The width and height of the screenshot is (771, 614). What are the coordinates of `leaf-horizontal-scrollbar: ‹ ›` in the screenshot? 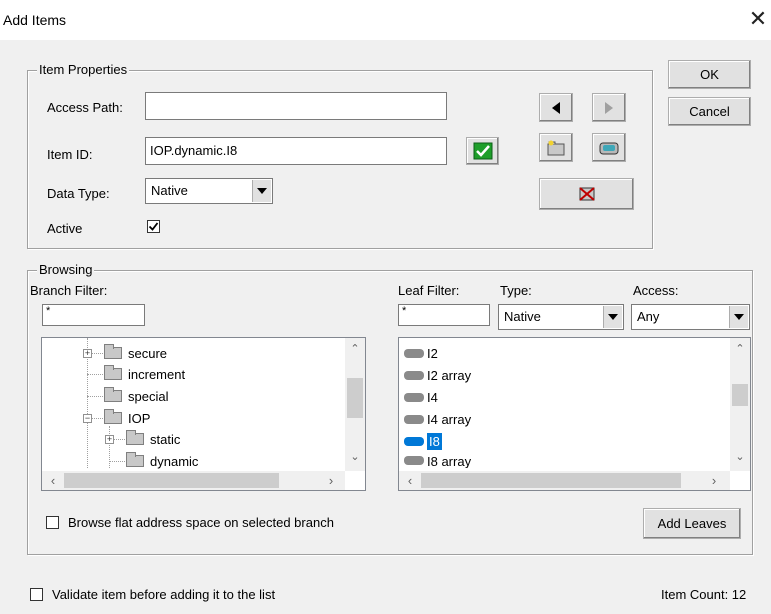 It's located at (564, 480).